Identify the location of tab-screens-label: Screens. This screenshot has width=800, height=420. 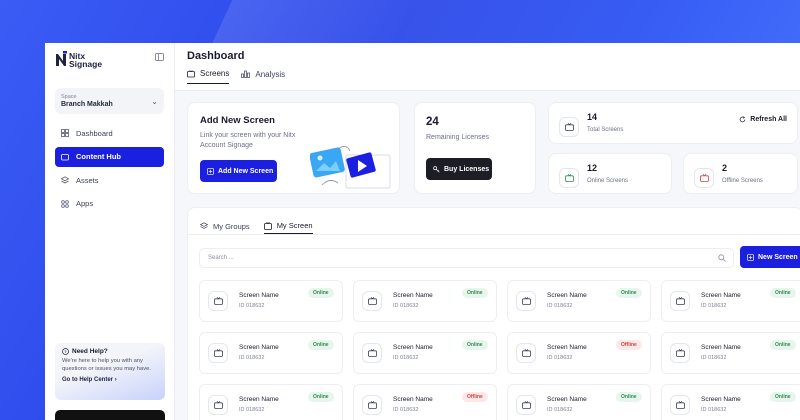
(215, 73).